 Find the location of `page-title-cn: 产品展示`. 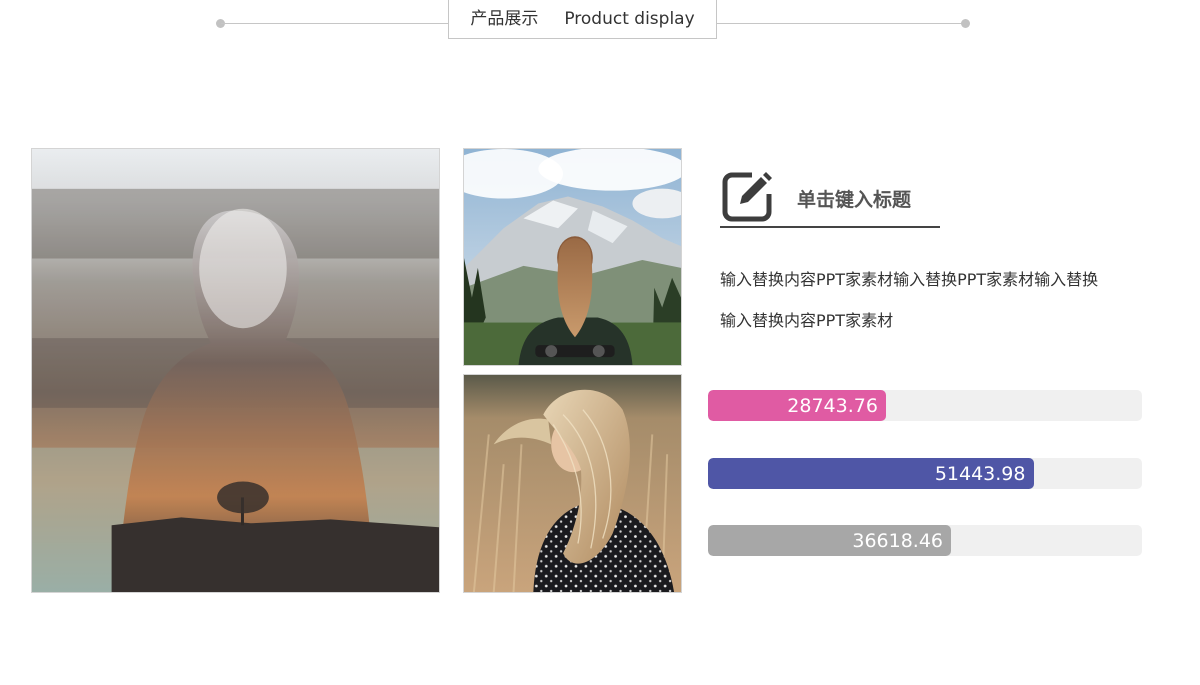

page-title-cn: 产品展示 is located at coordinates (504, 19).